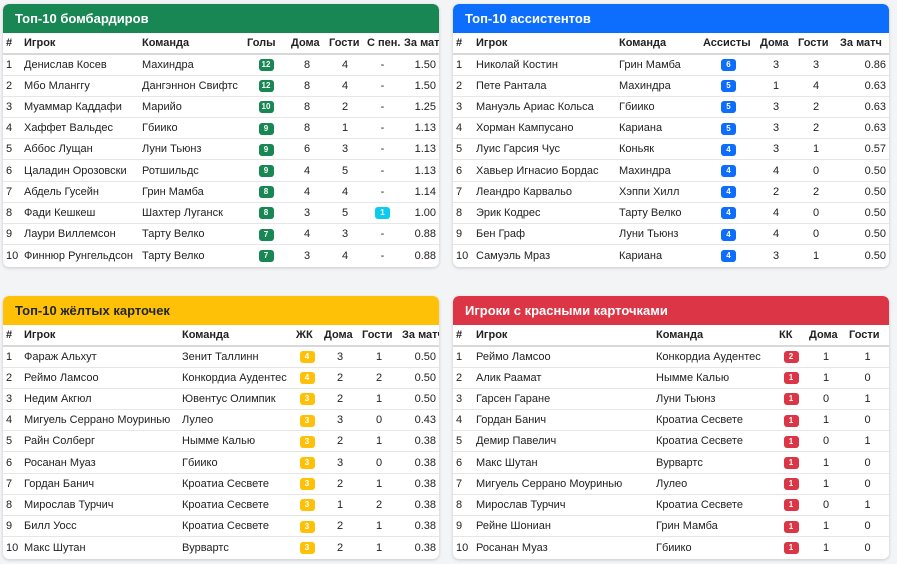 This screenshot has height=564, width=897. I want to click on table-row: 6 Росанан Муаз Гбиико 3 3 0 0.38, so click(221, 462).